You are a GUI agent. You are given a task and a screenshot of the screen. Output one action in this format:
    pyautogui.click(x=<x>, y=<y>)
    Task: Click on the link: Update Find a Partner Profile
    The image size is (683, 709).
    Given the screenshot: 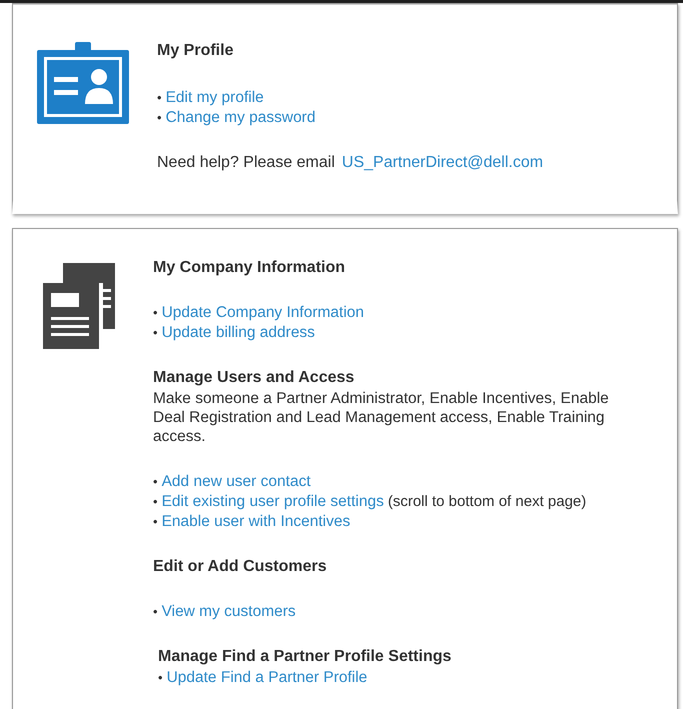 What is the action you would take?
    pyautogui.click(x=267, y=677)
    